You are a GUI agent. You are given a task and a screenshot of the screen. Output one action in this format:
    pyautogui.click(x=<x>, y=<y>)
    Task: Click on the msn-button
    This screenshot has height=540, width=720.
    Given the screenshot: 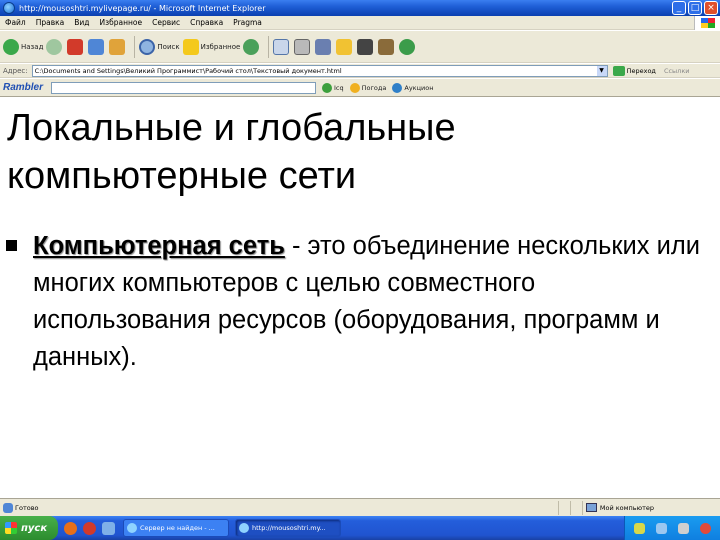 What is the action you would take?
    pyautogui.click(x=408, y=46)
    